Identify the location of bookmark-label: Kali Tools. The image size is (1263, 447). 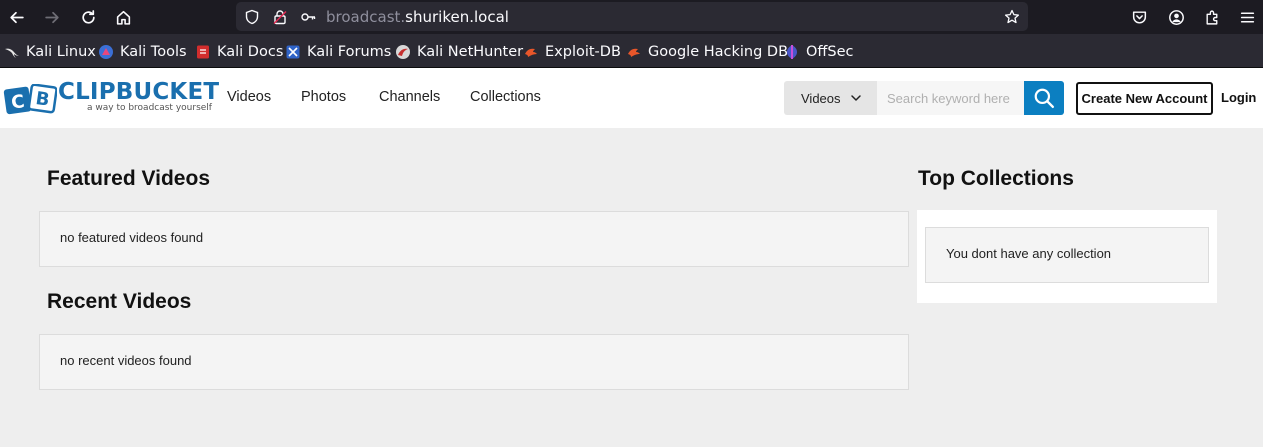
(153, 51).